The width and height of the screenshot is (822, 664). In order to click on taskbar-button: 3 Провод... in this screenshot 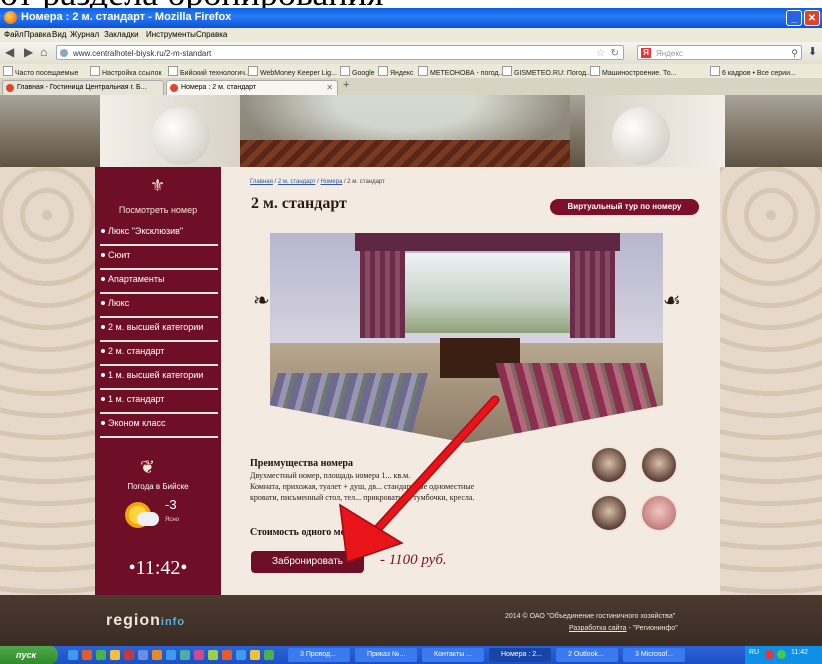, I will do `click(319, 655)`.